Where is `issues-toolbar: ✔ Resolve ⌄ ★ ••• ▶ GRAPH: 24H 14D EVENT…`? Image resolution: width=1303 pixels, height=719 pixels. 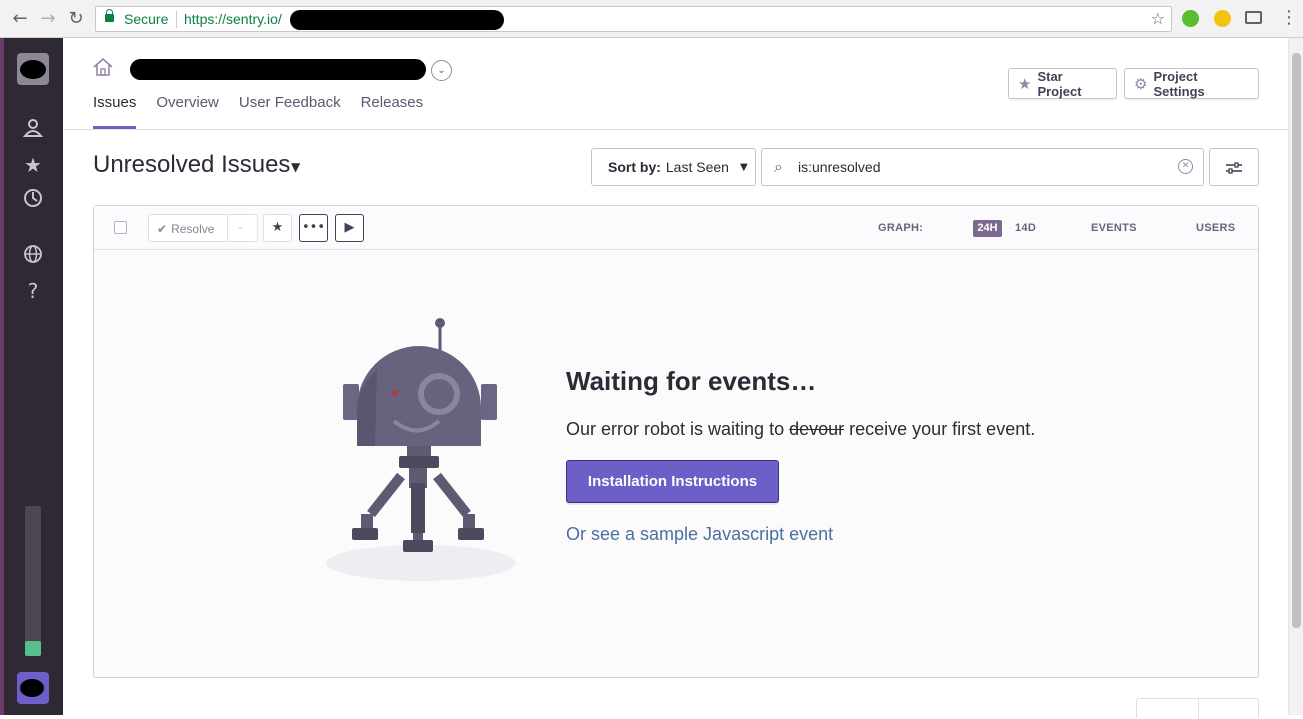 issues-toolbar: ✔ Resolve ⌄ ★ ••• ▶ GRAPH: 24H 14D EVENT… is located at coordinates (676, 228).